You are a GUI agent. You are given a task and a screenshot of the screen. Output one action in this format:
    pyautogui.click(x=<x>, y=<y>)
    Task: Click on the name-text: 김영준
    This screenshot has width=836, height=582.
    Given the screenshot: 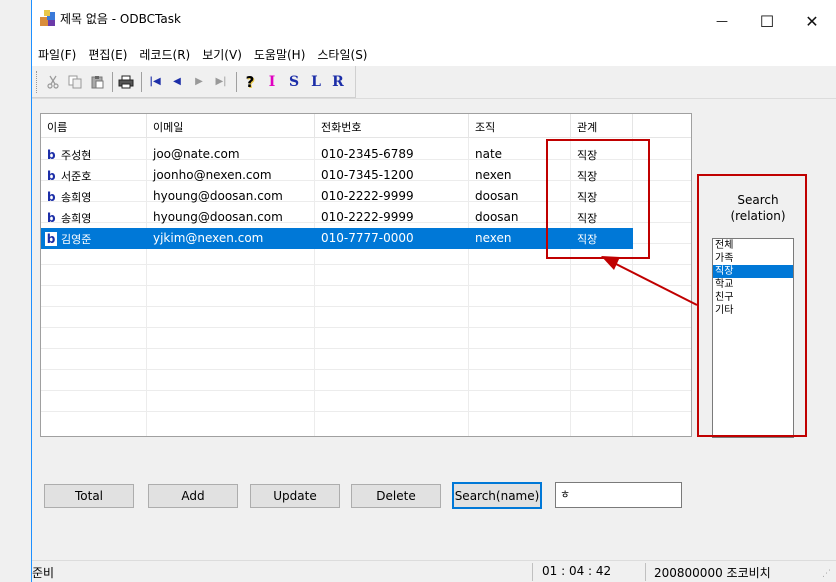 What is the action you would take?
    pyautogui.click(x=76, y=239)
    